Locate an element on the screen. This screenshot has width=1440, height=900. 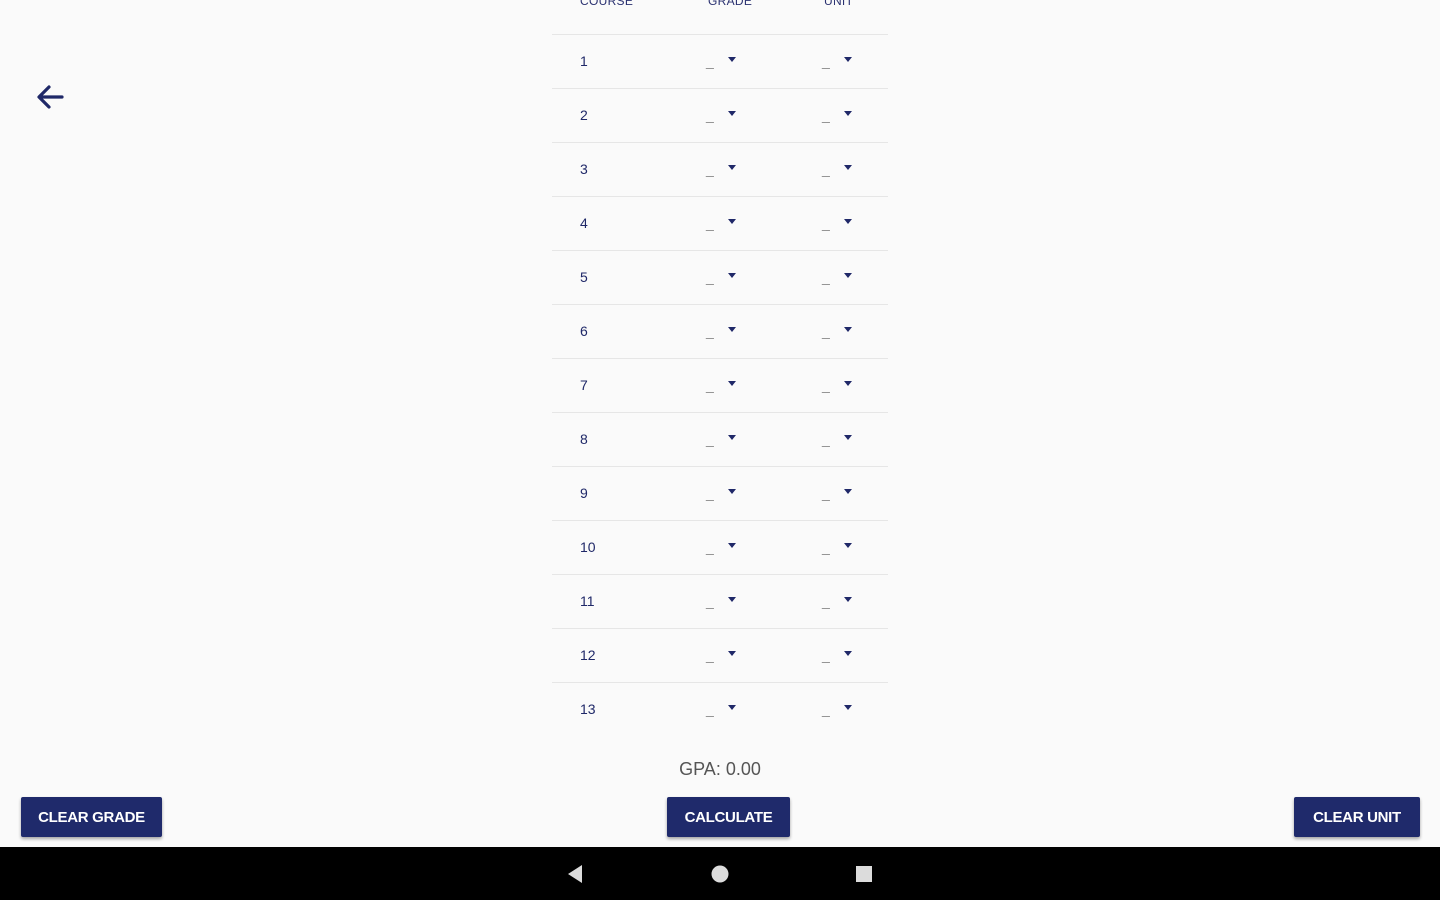
course-number: 12 is located at coordinates (588, 655).